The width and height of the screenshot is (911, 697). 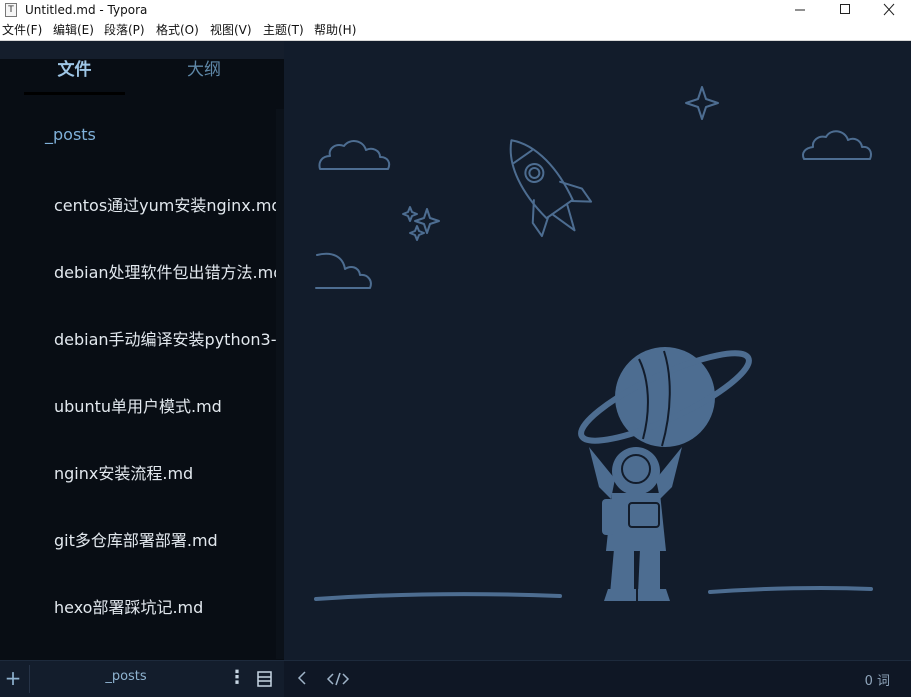 I want to click on sidebar-top-strip, so click(x=142, y=50).